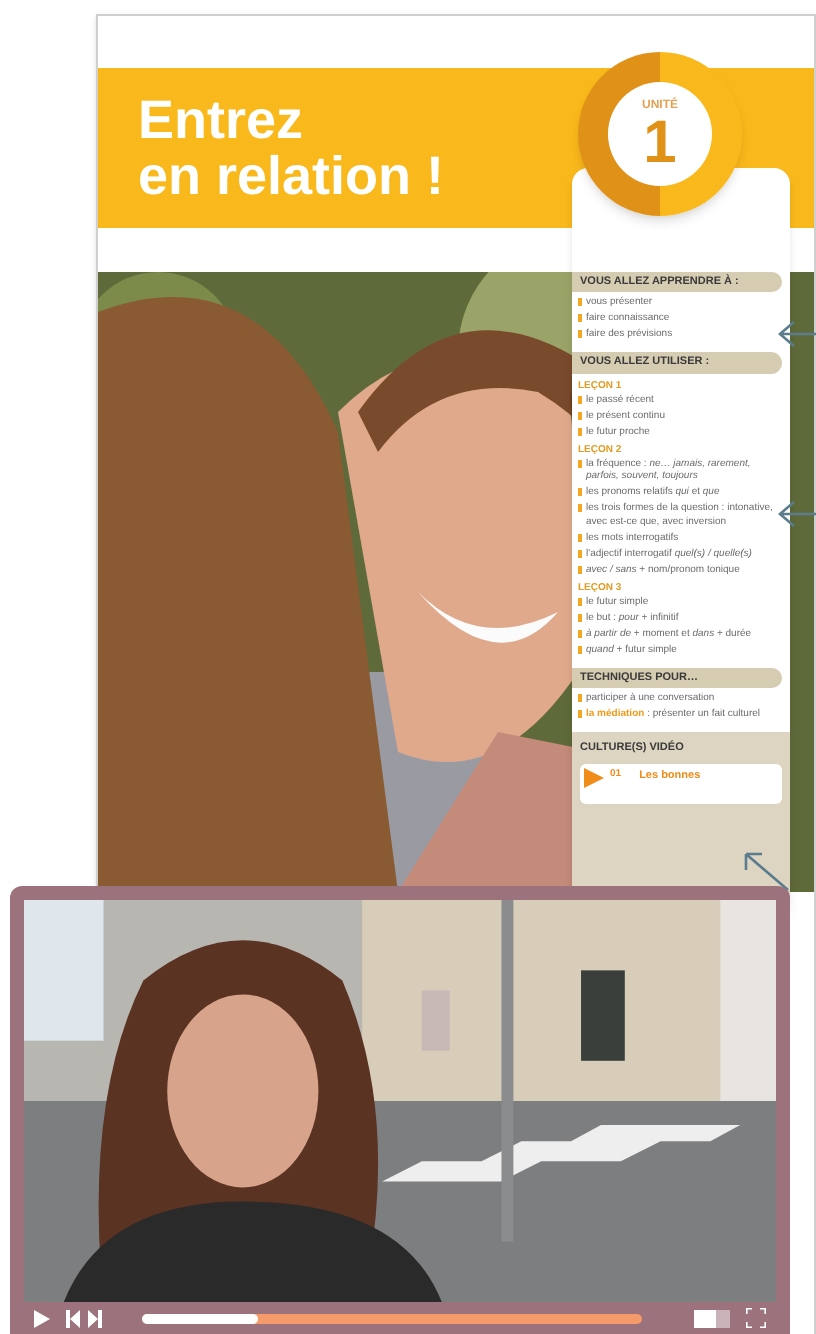 The image size is (816, 1334). Describe the element at coordinates (291, 148) in the screenshot. I see `unit-title: Entrez en relation !` at that location.